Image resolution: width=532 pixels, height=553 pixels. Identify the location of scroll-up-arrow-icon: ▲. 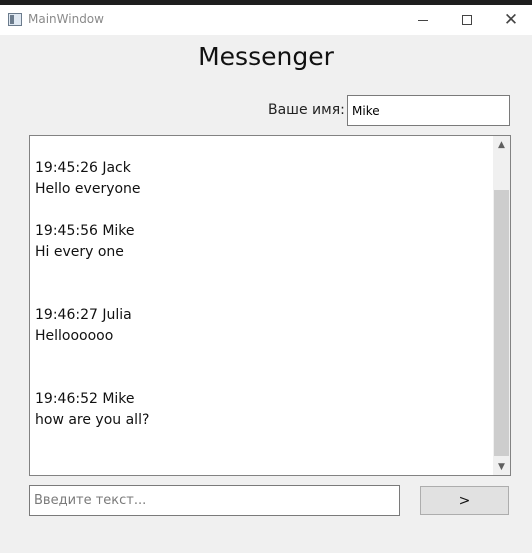
(501, 144).